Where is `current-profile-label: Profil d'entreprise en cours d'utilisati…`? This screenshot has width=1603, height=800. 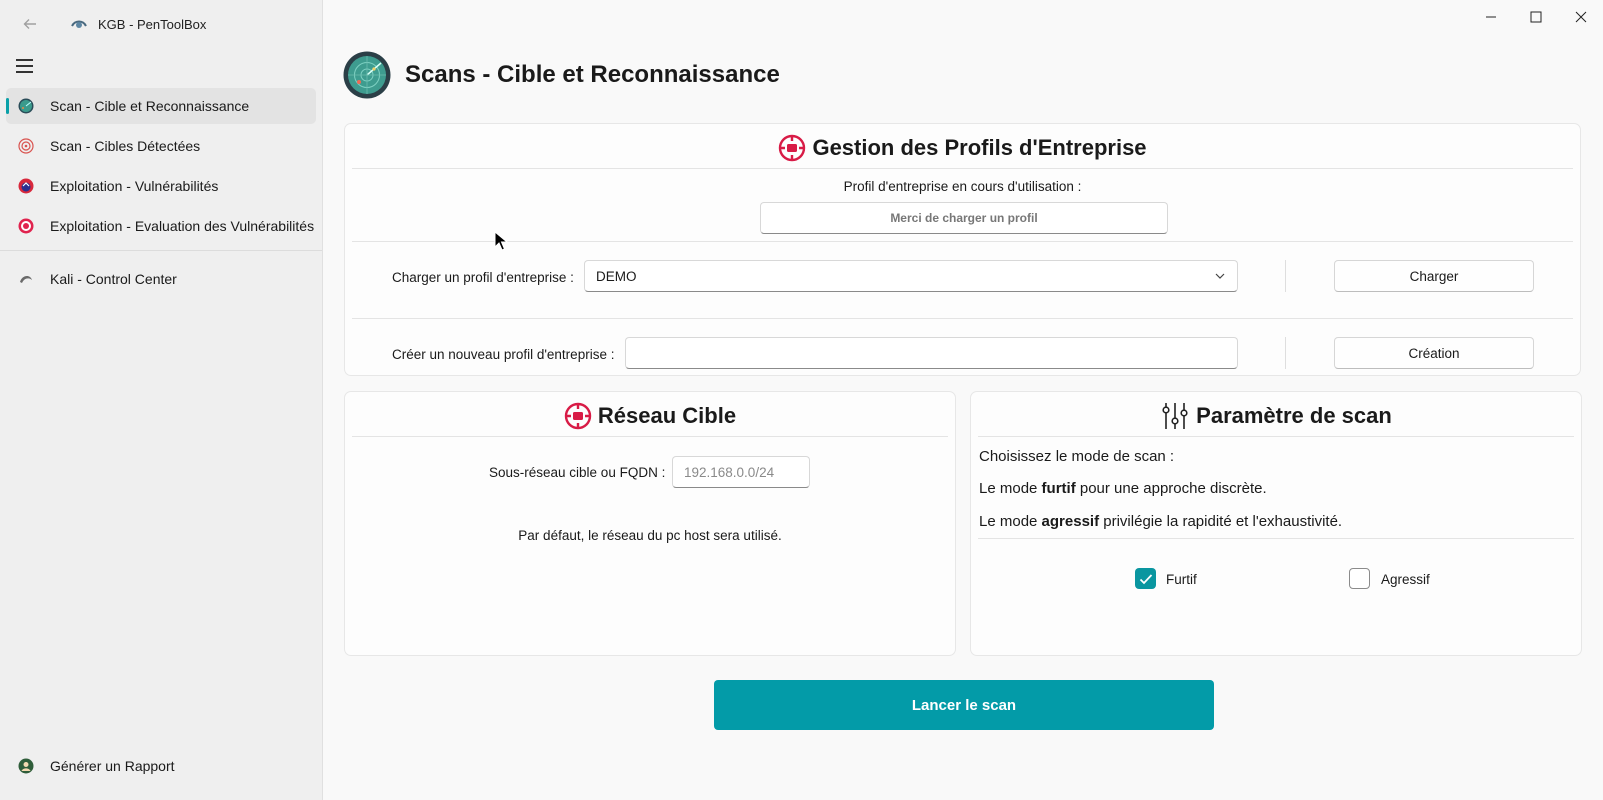 current-profile-label: Profil d'entreprise en cours d'utilisati… is located at coordinates (962, 186).